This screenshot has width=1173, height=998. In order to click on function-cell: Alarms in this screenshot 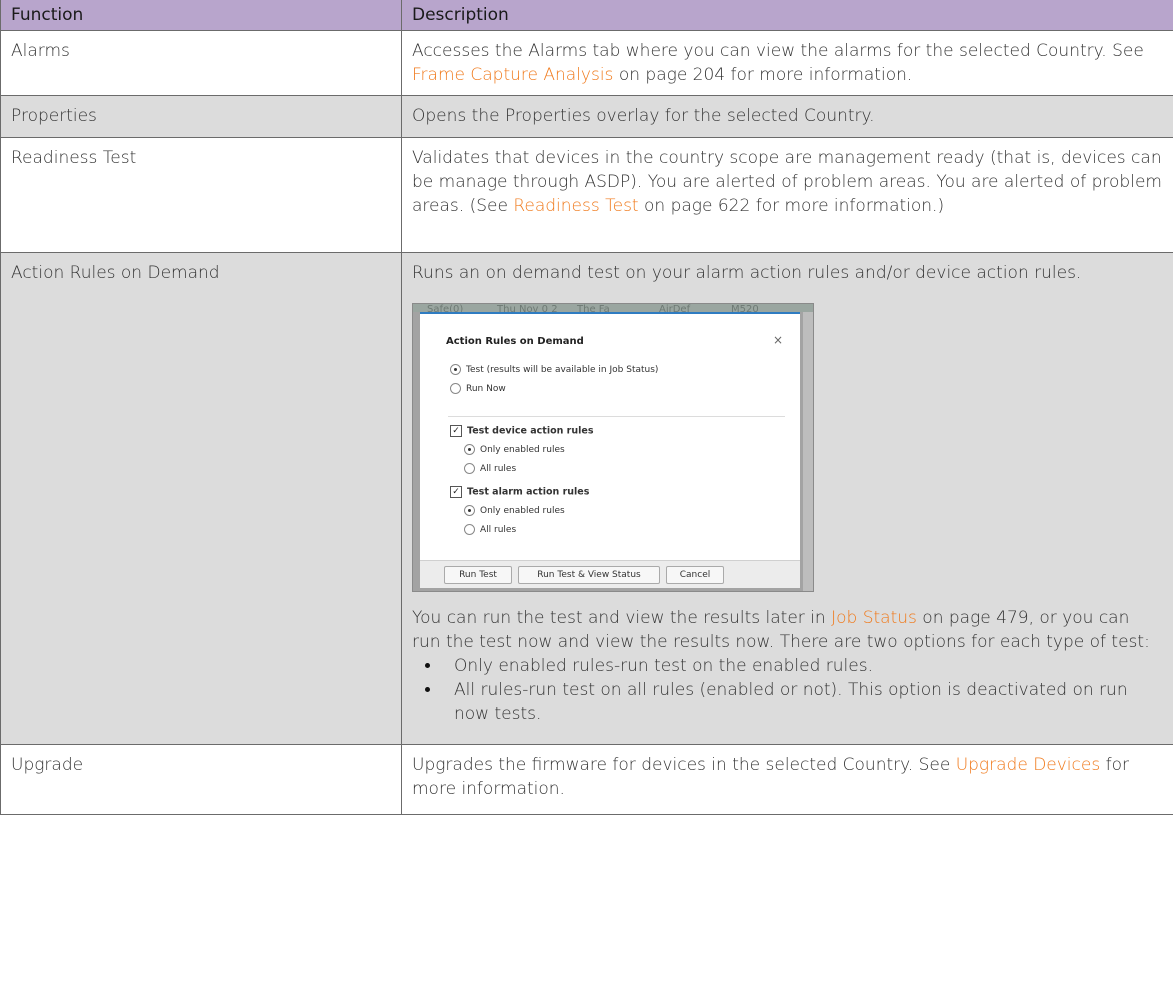, I will do `click(201, 63)`.